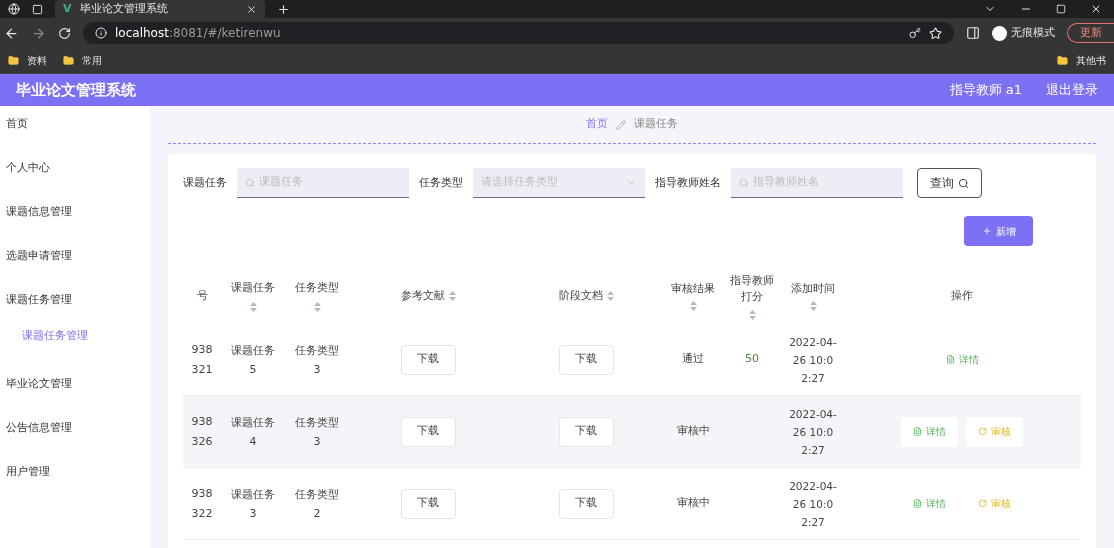  I want to click on table-cell-text: 任务类型2, so click(317, 504).